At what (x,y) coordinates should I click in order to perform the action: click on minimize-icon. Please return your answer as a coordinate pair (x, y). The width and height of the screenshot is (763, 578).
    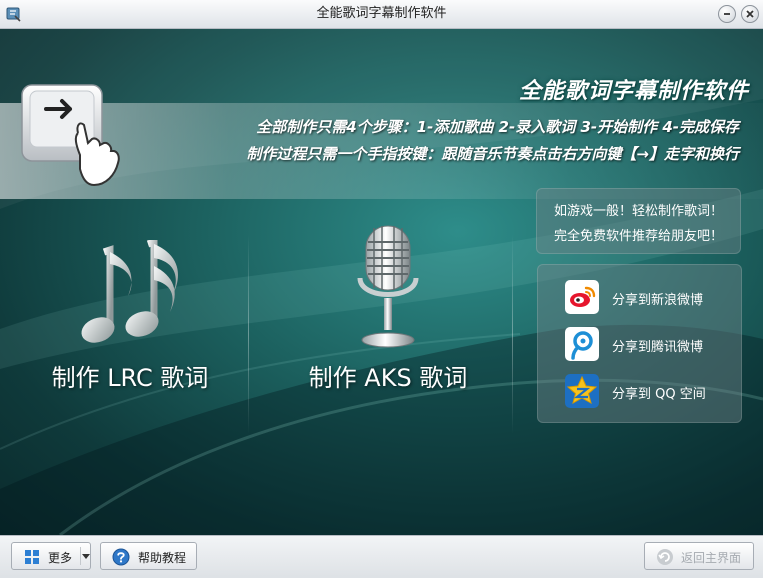
    Looking at the image, I should click on (727, 14).